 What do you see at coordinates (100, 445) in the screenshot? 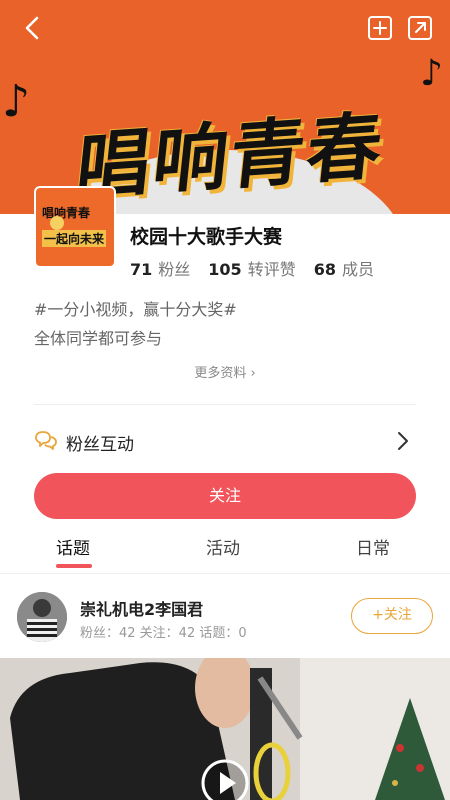
I see `fans-interaction-label: 粉丝互动` at bounding box center [100, 445].